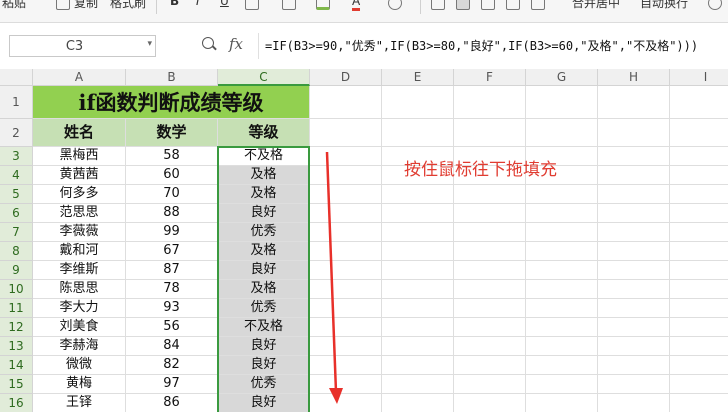 This screenshot has width=728, height=412. Describe the element at coordinates (16, 175) in the screenshot. I see `row-header-4: 4` at that location.